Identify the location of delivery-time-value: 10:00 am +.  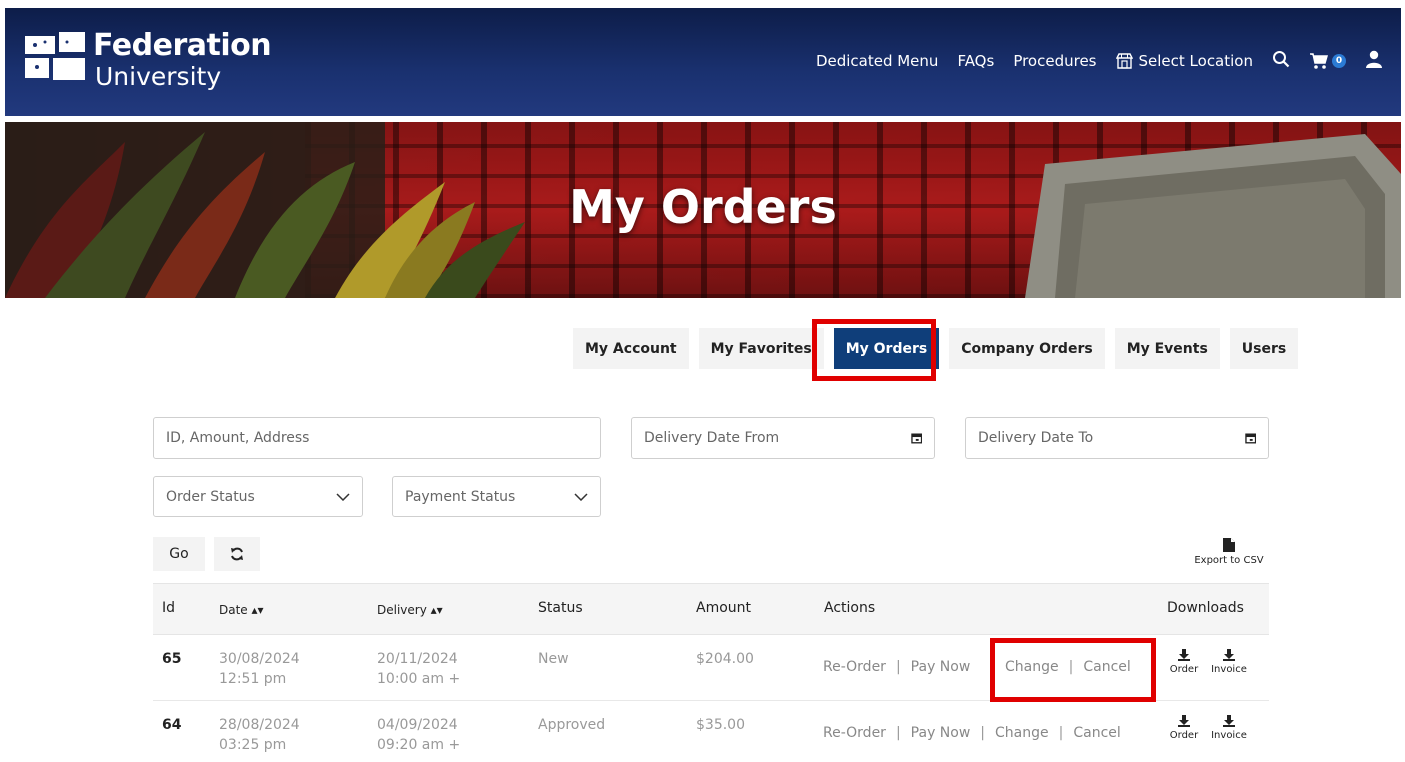
(419, 679).